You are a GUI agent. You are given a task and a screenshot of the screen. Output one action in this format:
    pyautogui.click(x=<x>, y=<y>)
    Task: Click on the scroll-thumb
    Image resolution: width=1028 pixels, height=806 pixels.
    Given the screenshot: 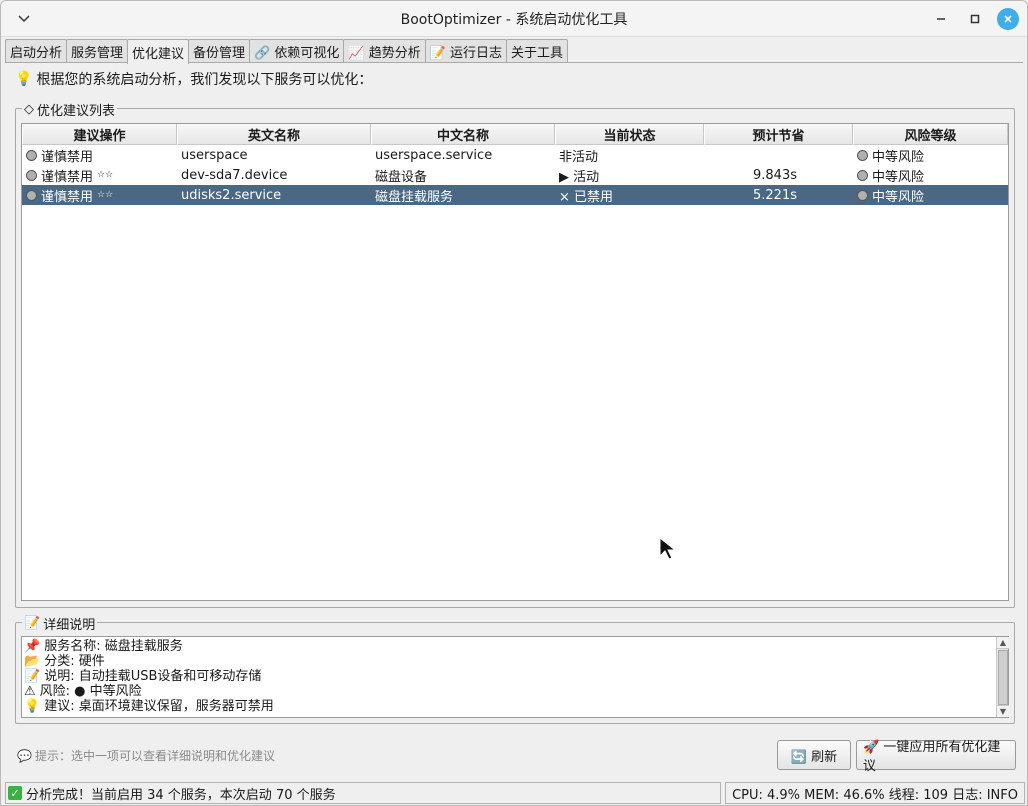 What is the action you would take?
    pyautogui.click(x=1003, y=677)
    